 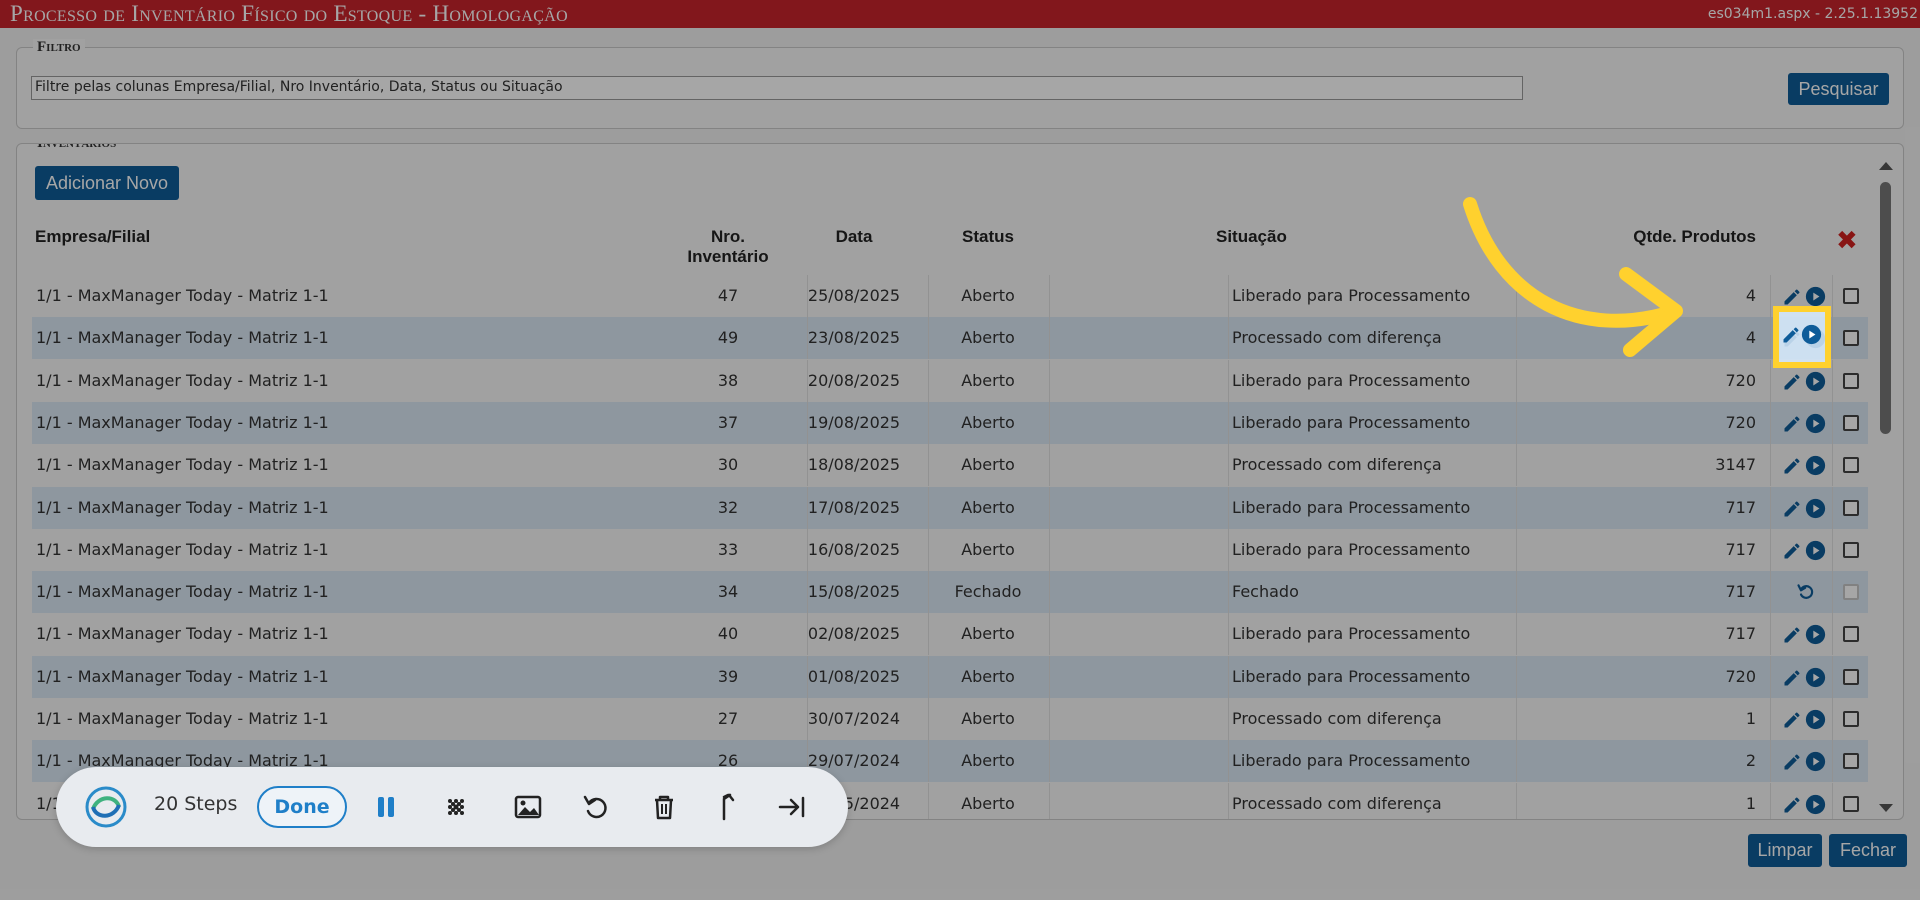 What do you see at coordinates (528, 807) in the screenshot?
I see `image-icon` at bounding box center [528, 807].